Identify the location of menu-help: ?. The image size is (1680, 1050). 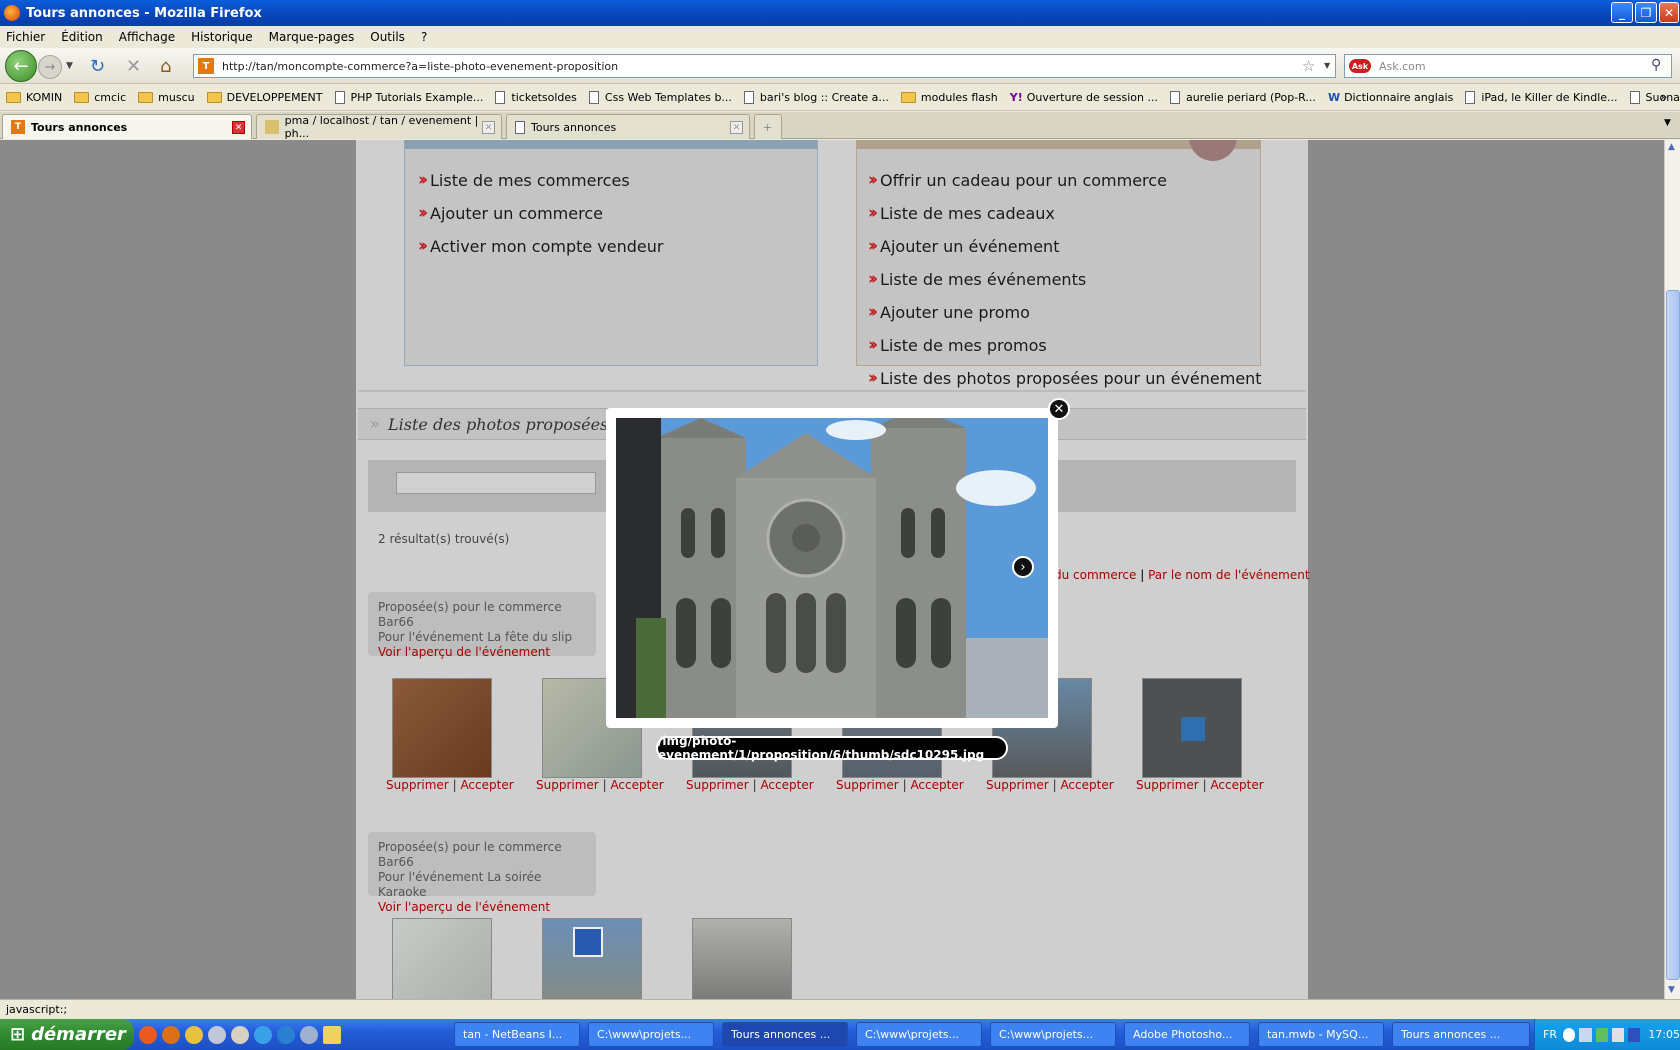
(424, 37).